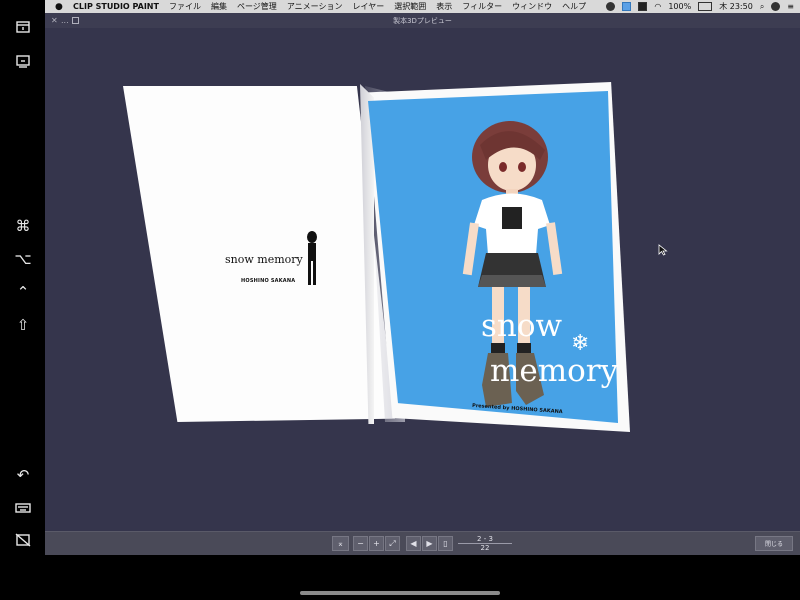  What do you see at coordinates (116, 6) in the screenshot?
I see `app-menu: CLIP STUDIO PAINT` at bounding box center [116, 6].